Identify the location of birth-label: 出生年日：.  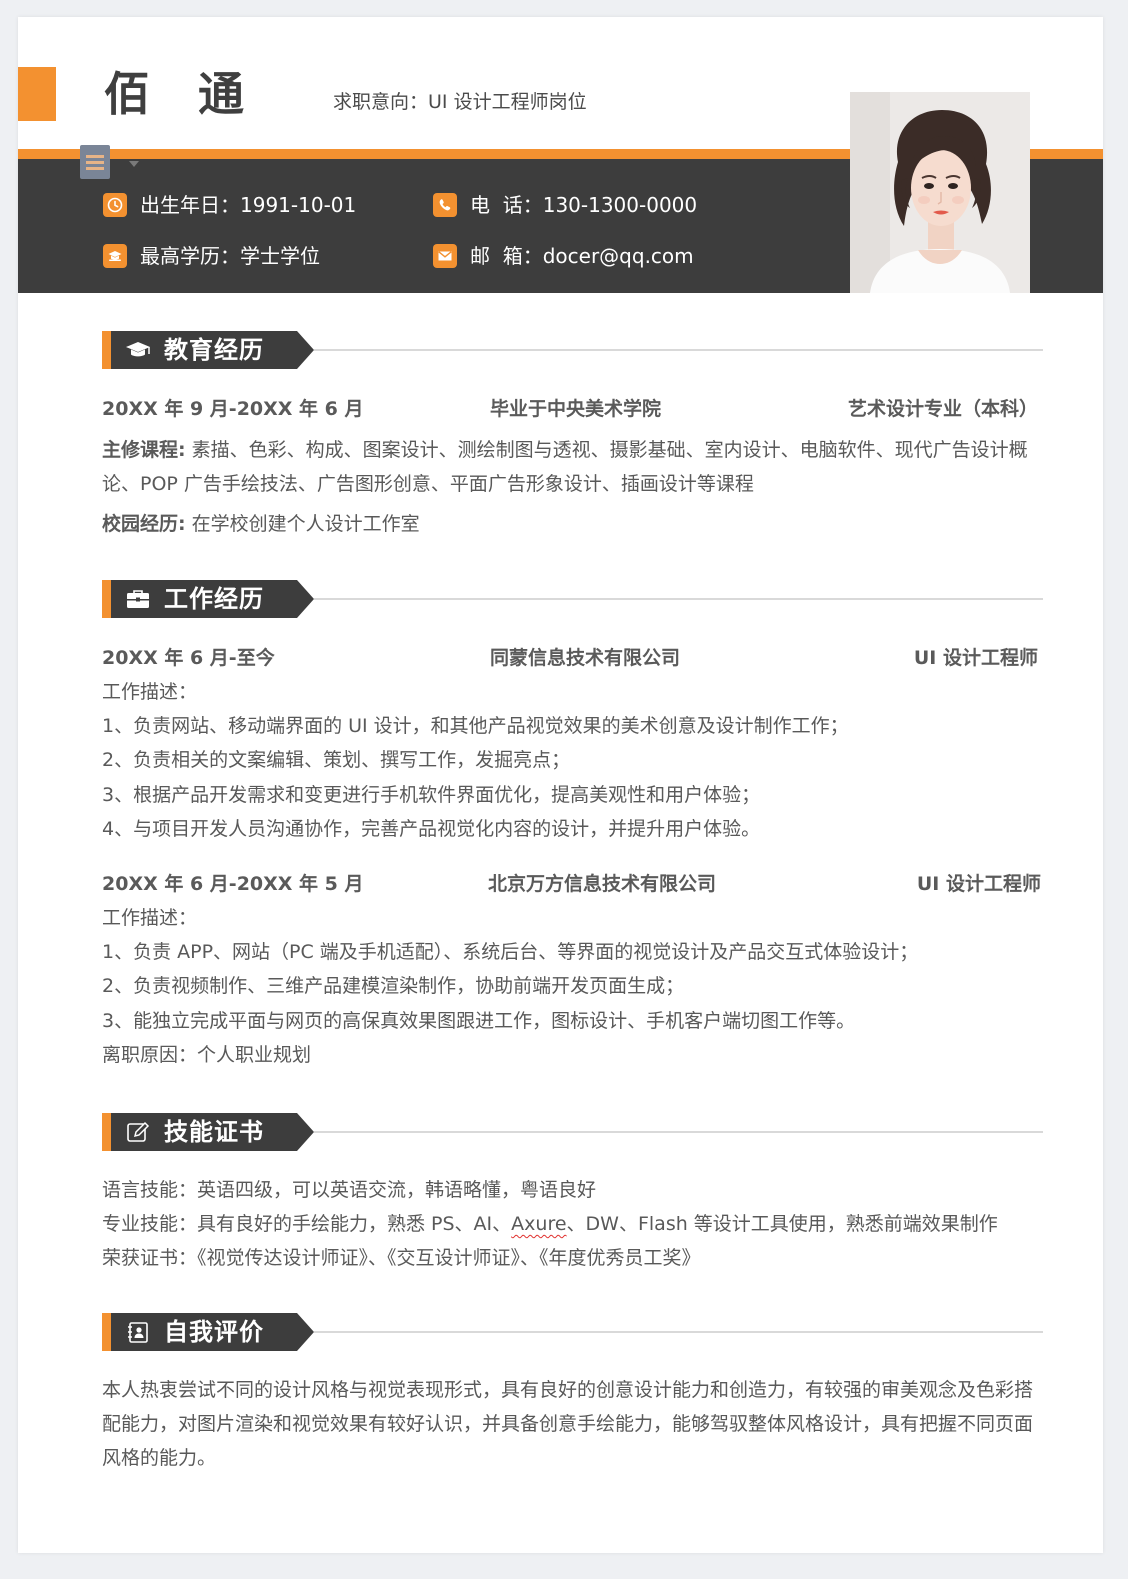
(190, 205).